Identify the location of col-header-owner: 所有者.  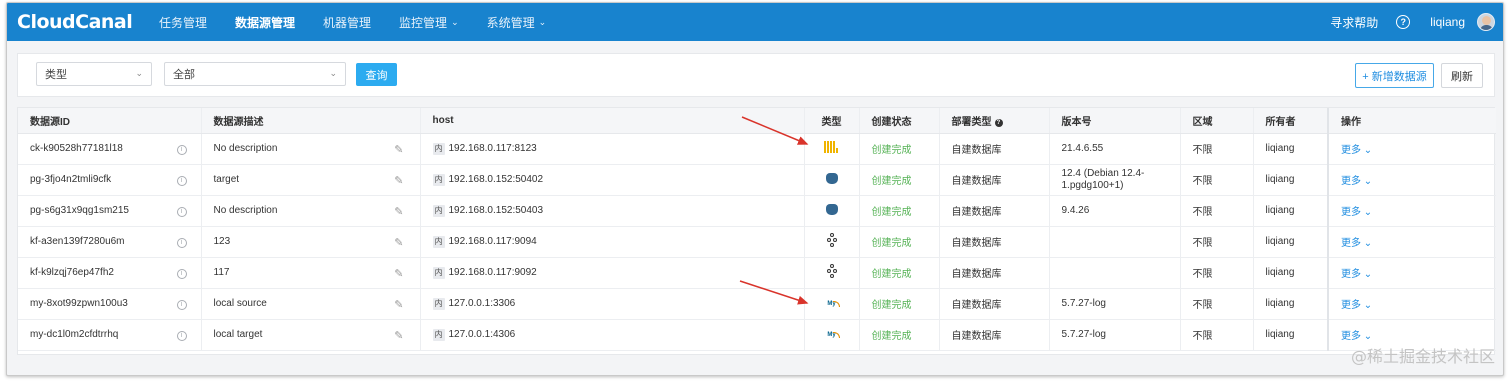
(1291, 121).